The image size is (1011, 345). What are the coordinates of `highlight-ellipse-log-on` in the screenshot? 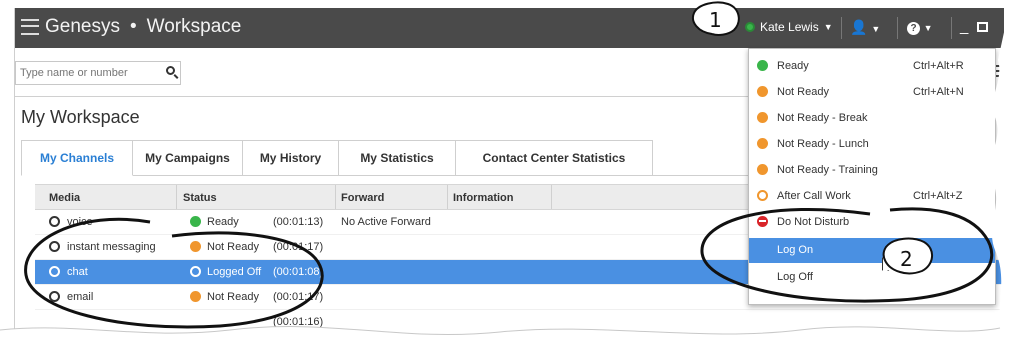 It's located at (847, 255).